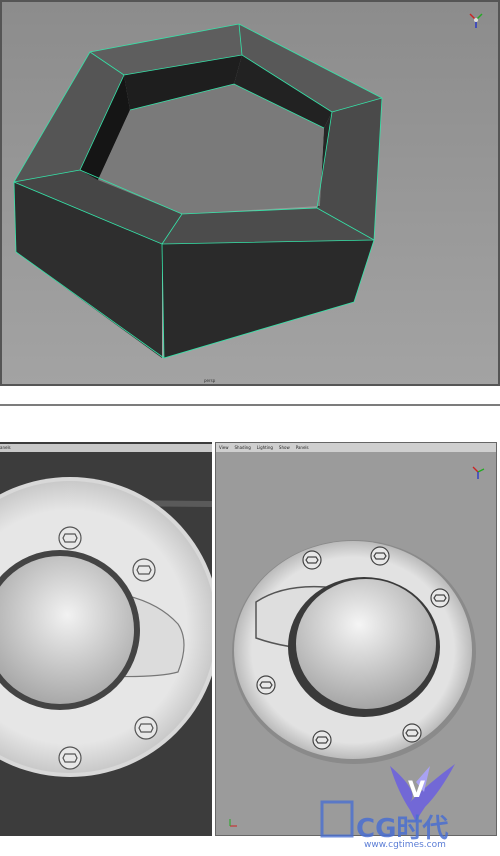 This screenshot has height=856, width=500. What do you see at coordinates (224, 447) in the screenshot?
I see `menu-view: View` at bounding box center [224, 447].